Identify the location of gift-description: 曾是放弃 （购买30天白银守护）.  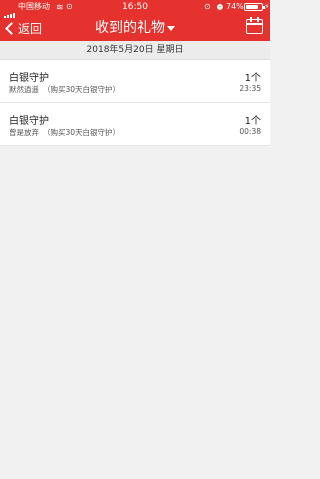
(64, 132).